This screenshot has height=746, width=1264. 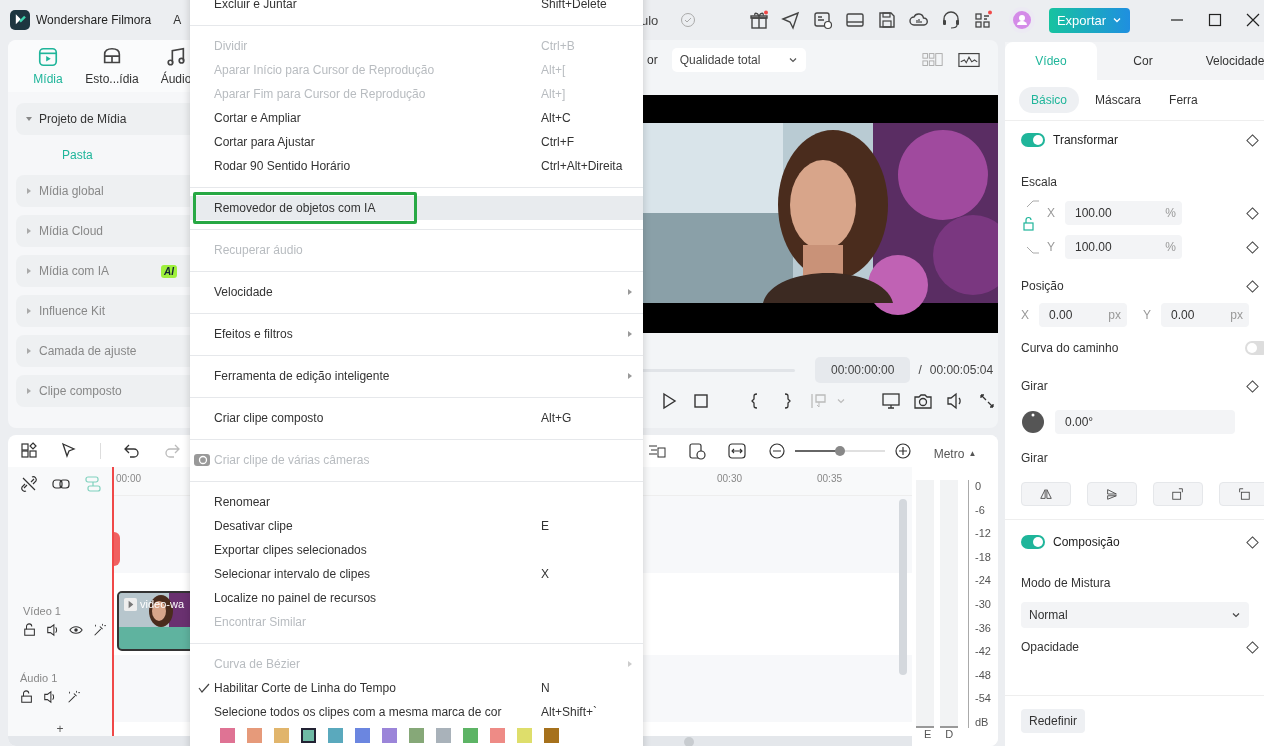 What do you see at coordinates (983, 580) in the screenshot?
I see `meter-scale-label: -24` at bounding box center [983, 580].